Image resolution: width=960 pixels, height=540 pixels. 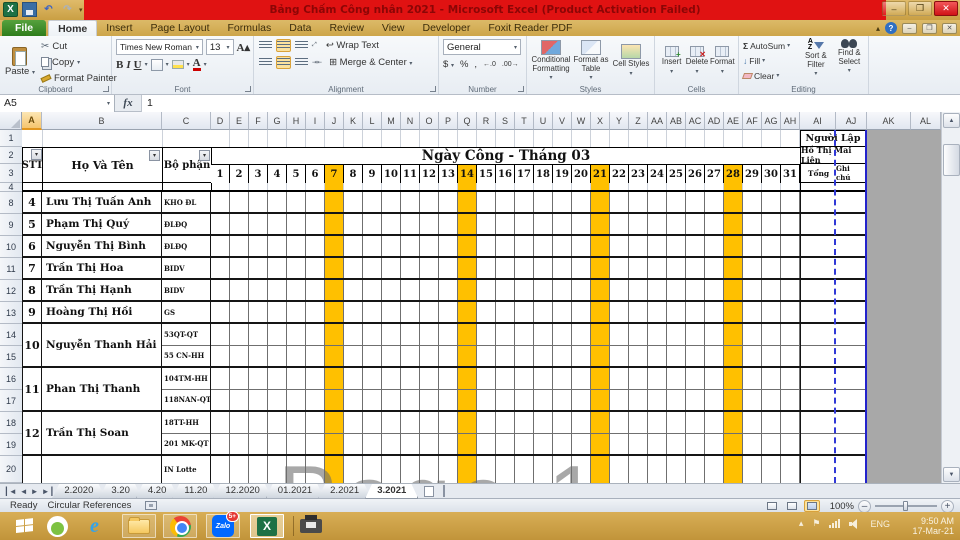 What do you see at coordinates (550, 103) in the screenshot?
I see `formula-input: 1` at bounding box center [550, 103].